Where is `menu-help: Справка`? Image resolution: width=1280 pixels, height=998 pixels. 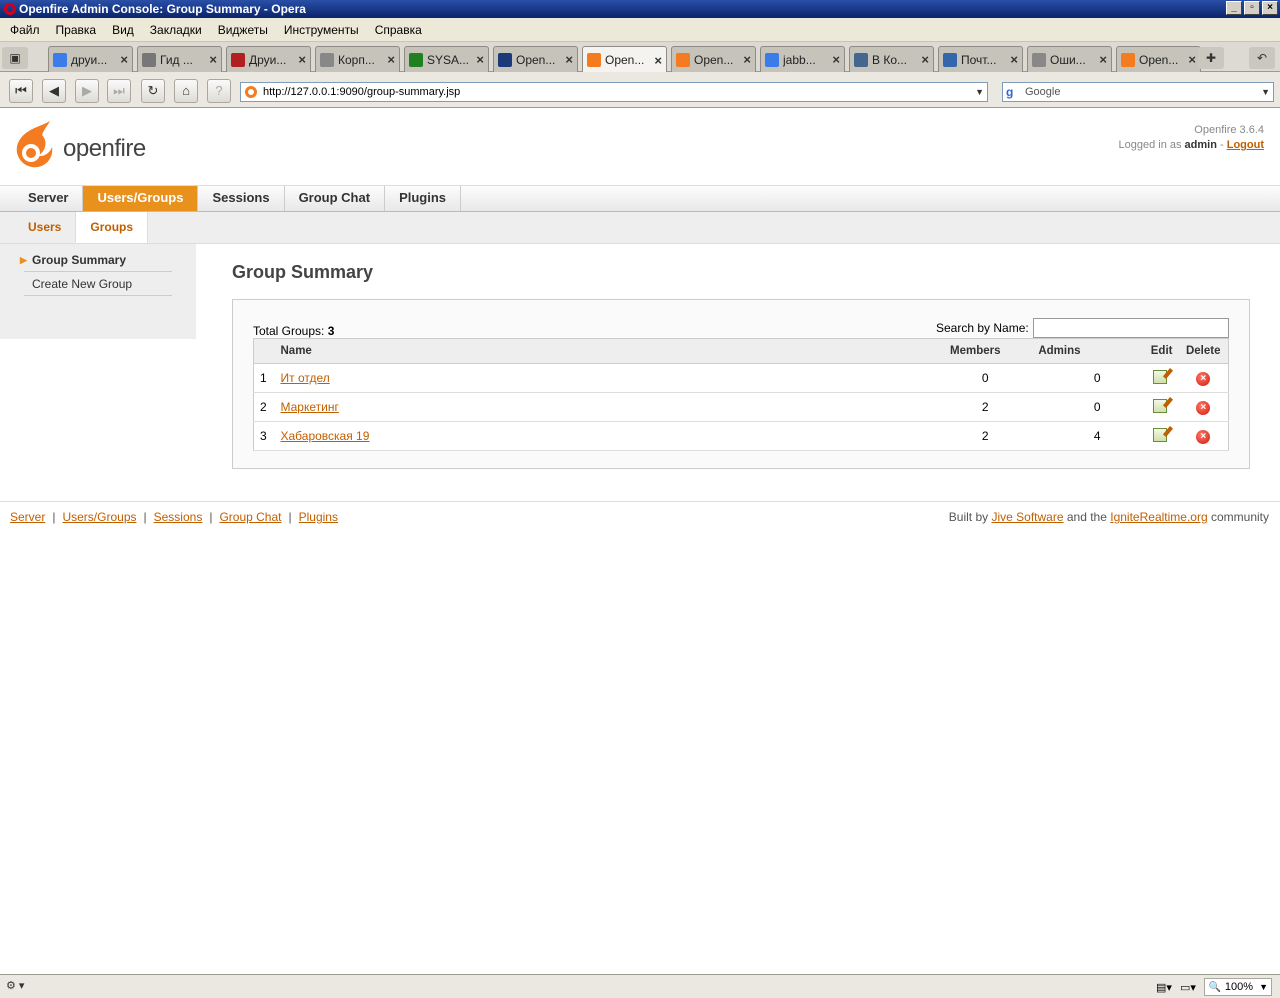 menu-help: Справка is located at coordinates (398, 30).